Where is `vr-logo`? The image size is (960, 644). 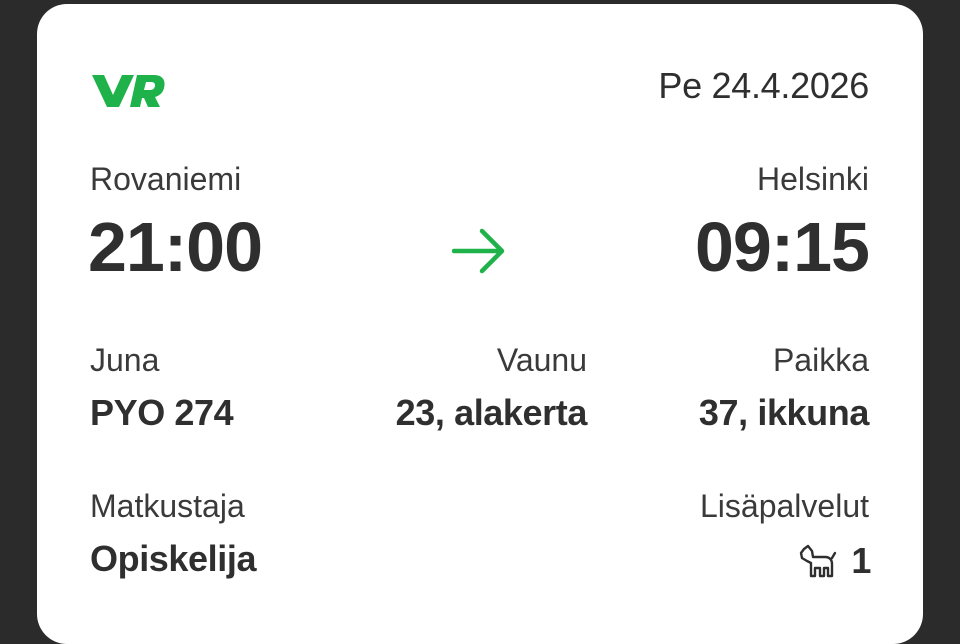 vr-logo is located at coordinates (128, 91).